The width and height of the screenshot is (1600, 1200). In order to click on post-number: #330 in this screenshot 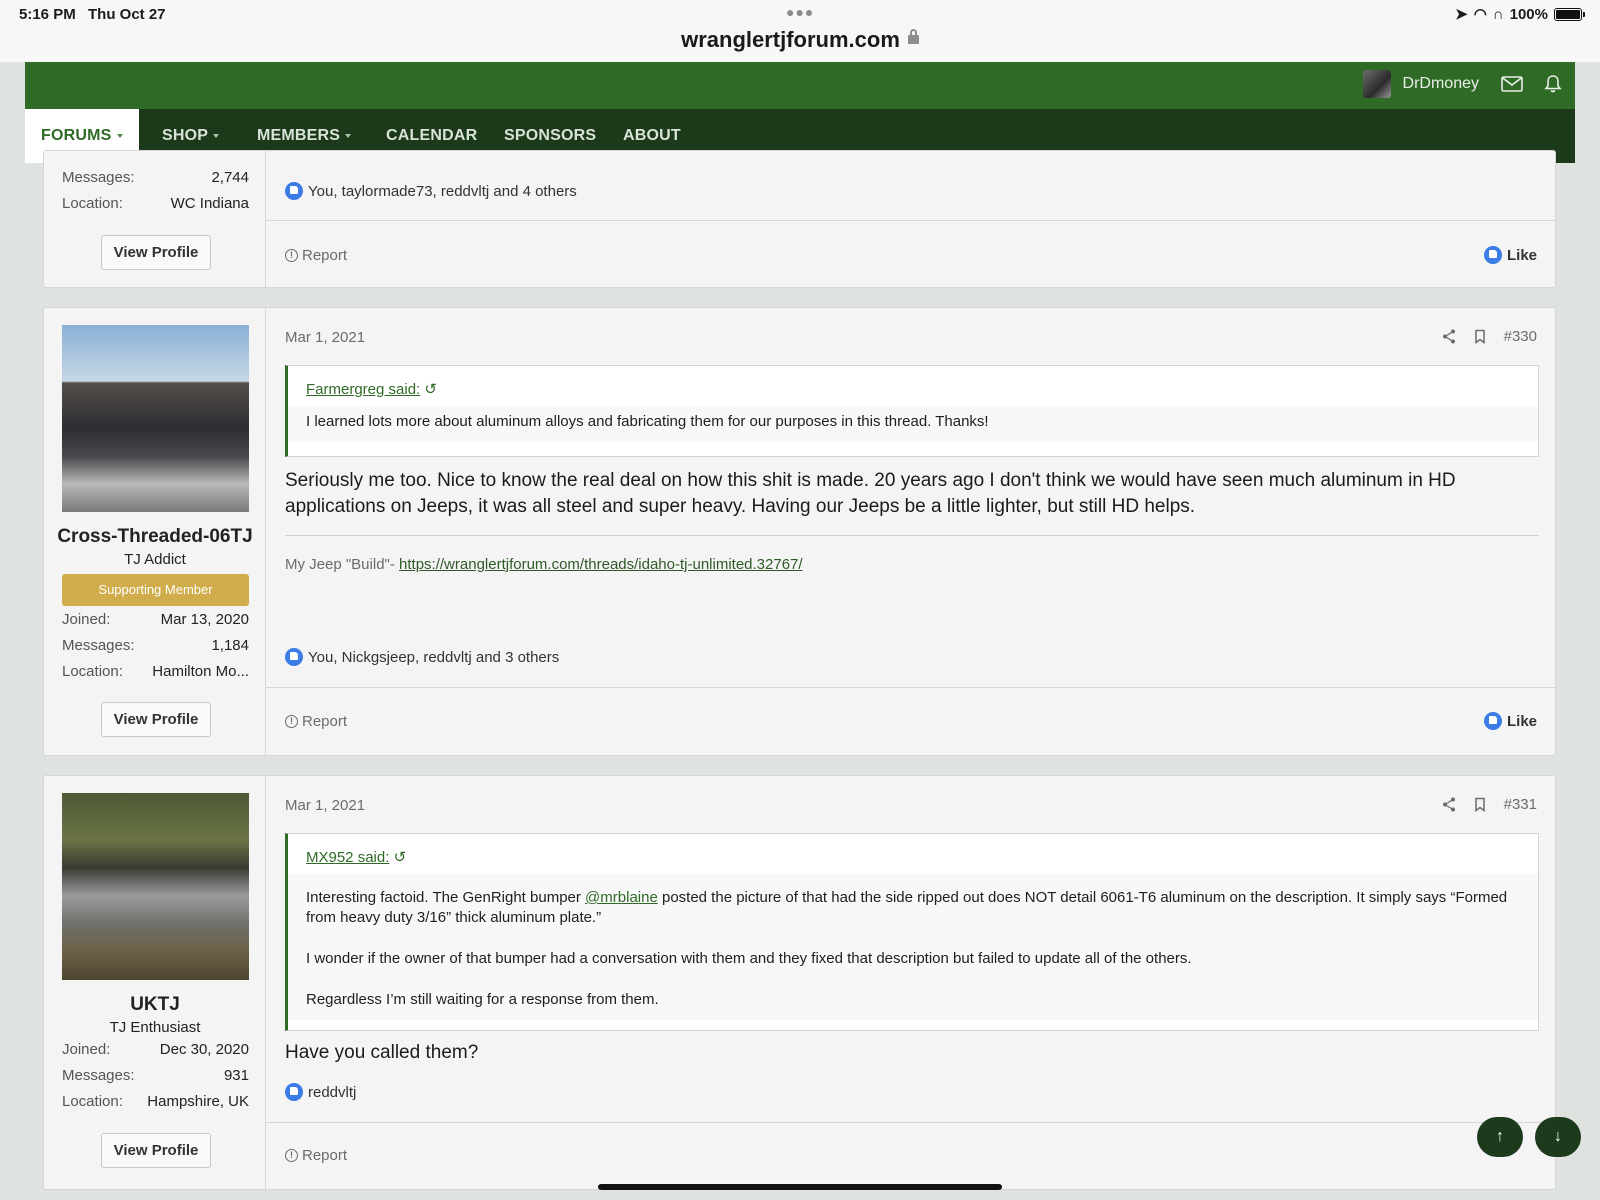, I will do `click(1520, 336)`.